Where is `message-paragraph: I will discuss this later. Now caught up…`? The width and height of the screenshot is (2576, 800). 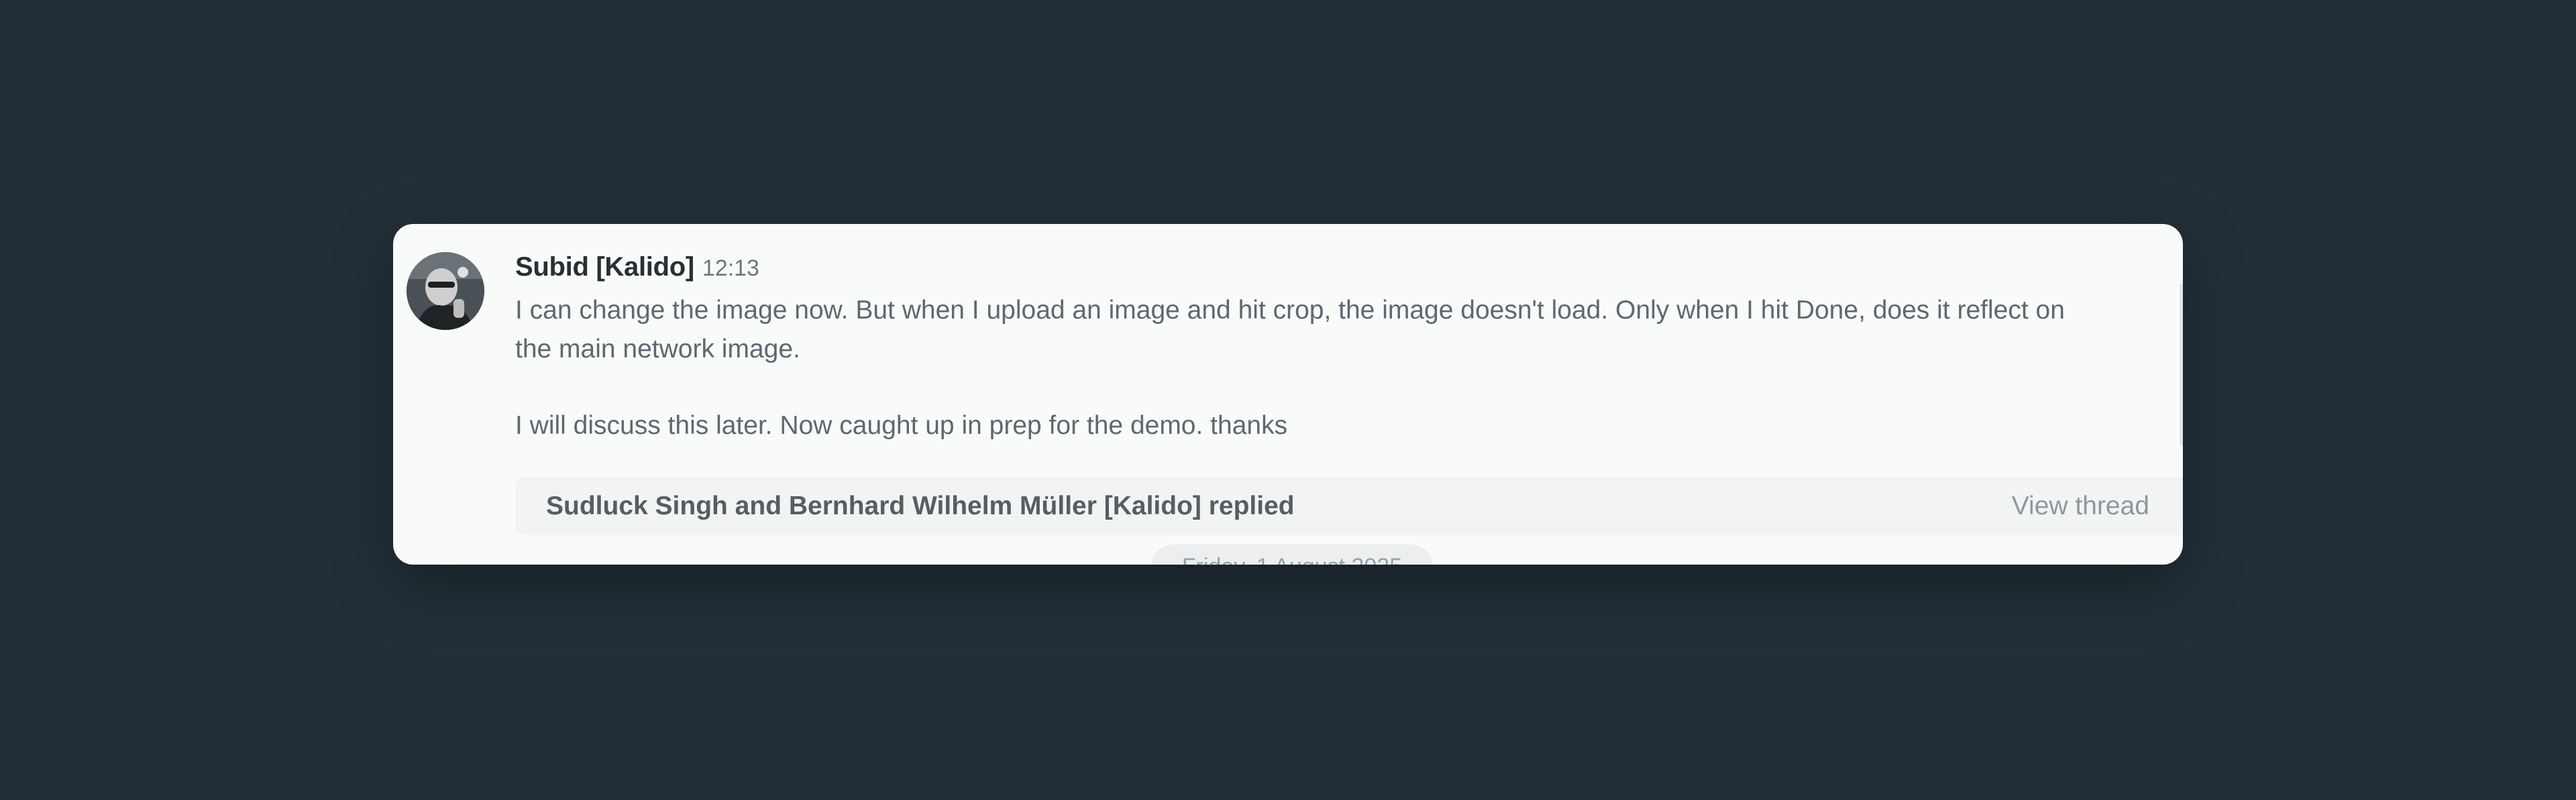
message-paragraph: I will discuss this later. Now caught up… is located at coordinates (901, 426).